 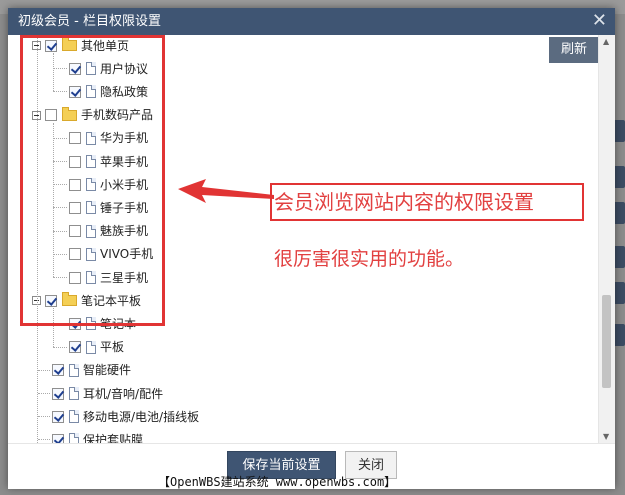 I want to click on tree-node: 华为手机, so click(x=100, y=138).